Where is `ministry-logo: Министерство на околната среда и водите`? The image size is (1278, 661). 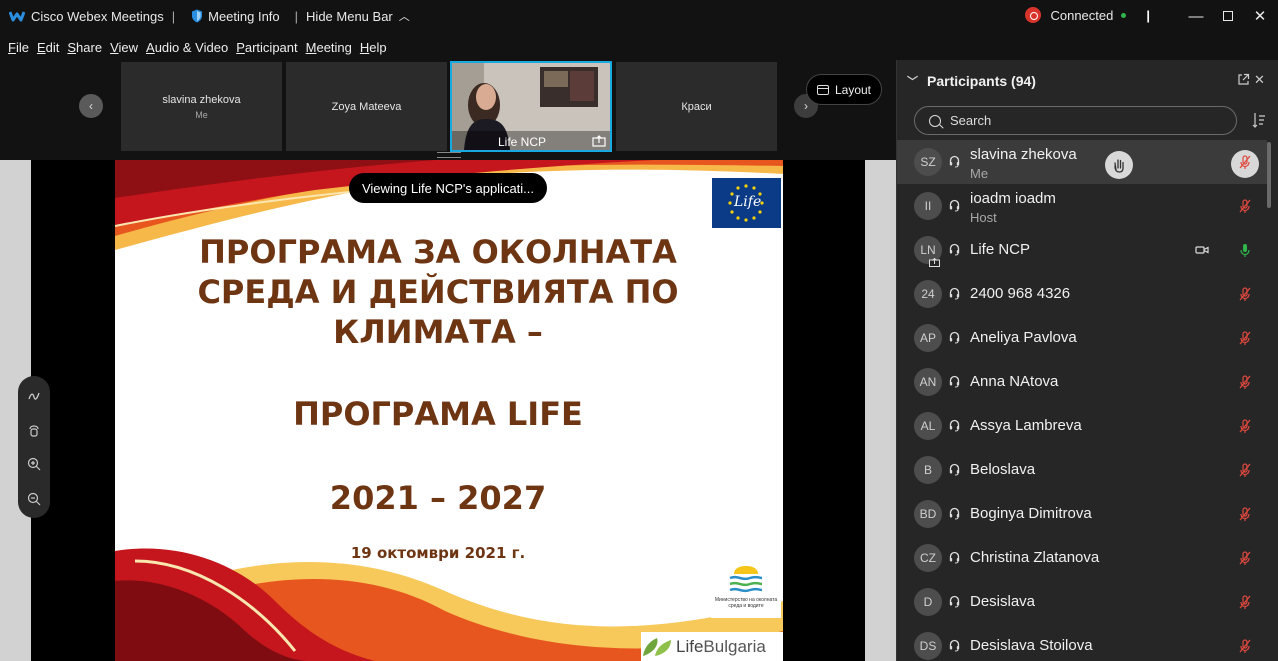 ministry-logo: Министерство на околната среда и водите is located at coordinates (746, 589).